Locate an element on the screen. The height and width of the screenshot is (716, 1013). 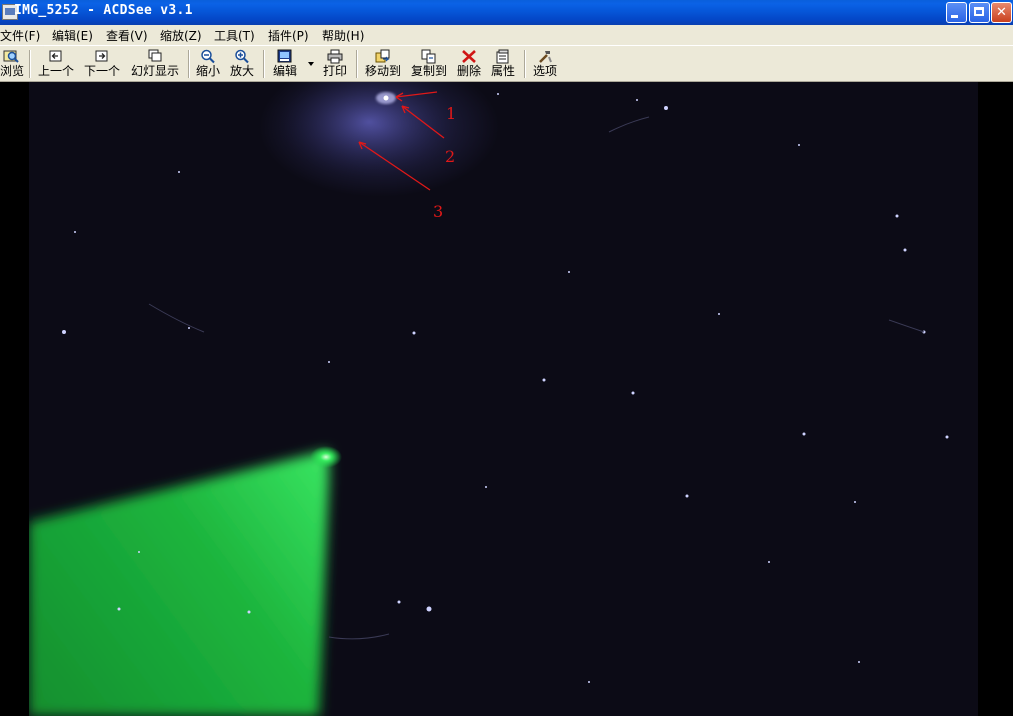
copy-to-icon is located at coordinates (429, 56).